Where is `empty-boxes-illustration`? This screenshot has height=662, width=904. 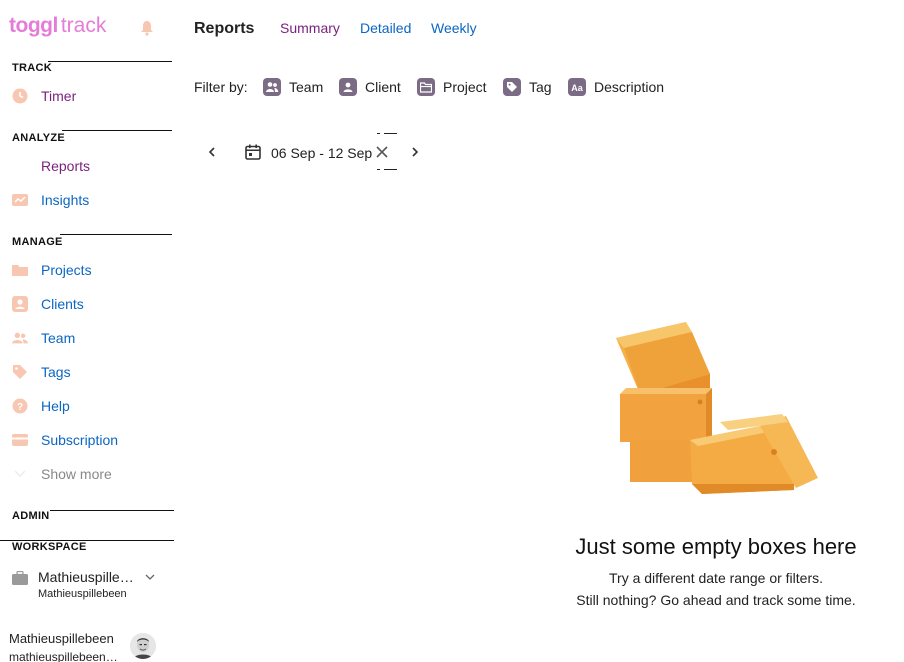
empty-boxes-illustration is located at coordinates (717, 408).